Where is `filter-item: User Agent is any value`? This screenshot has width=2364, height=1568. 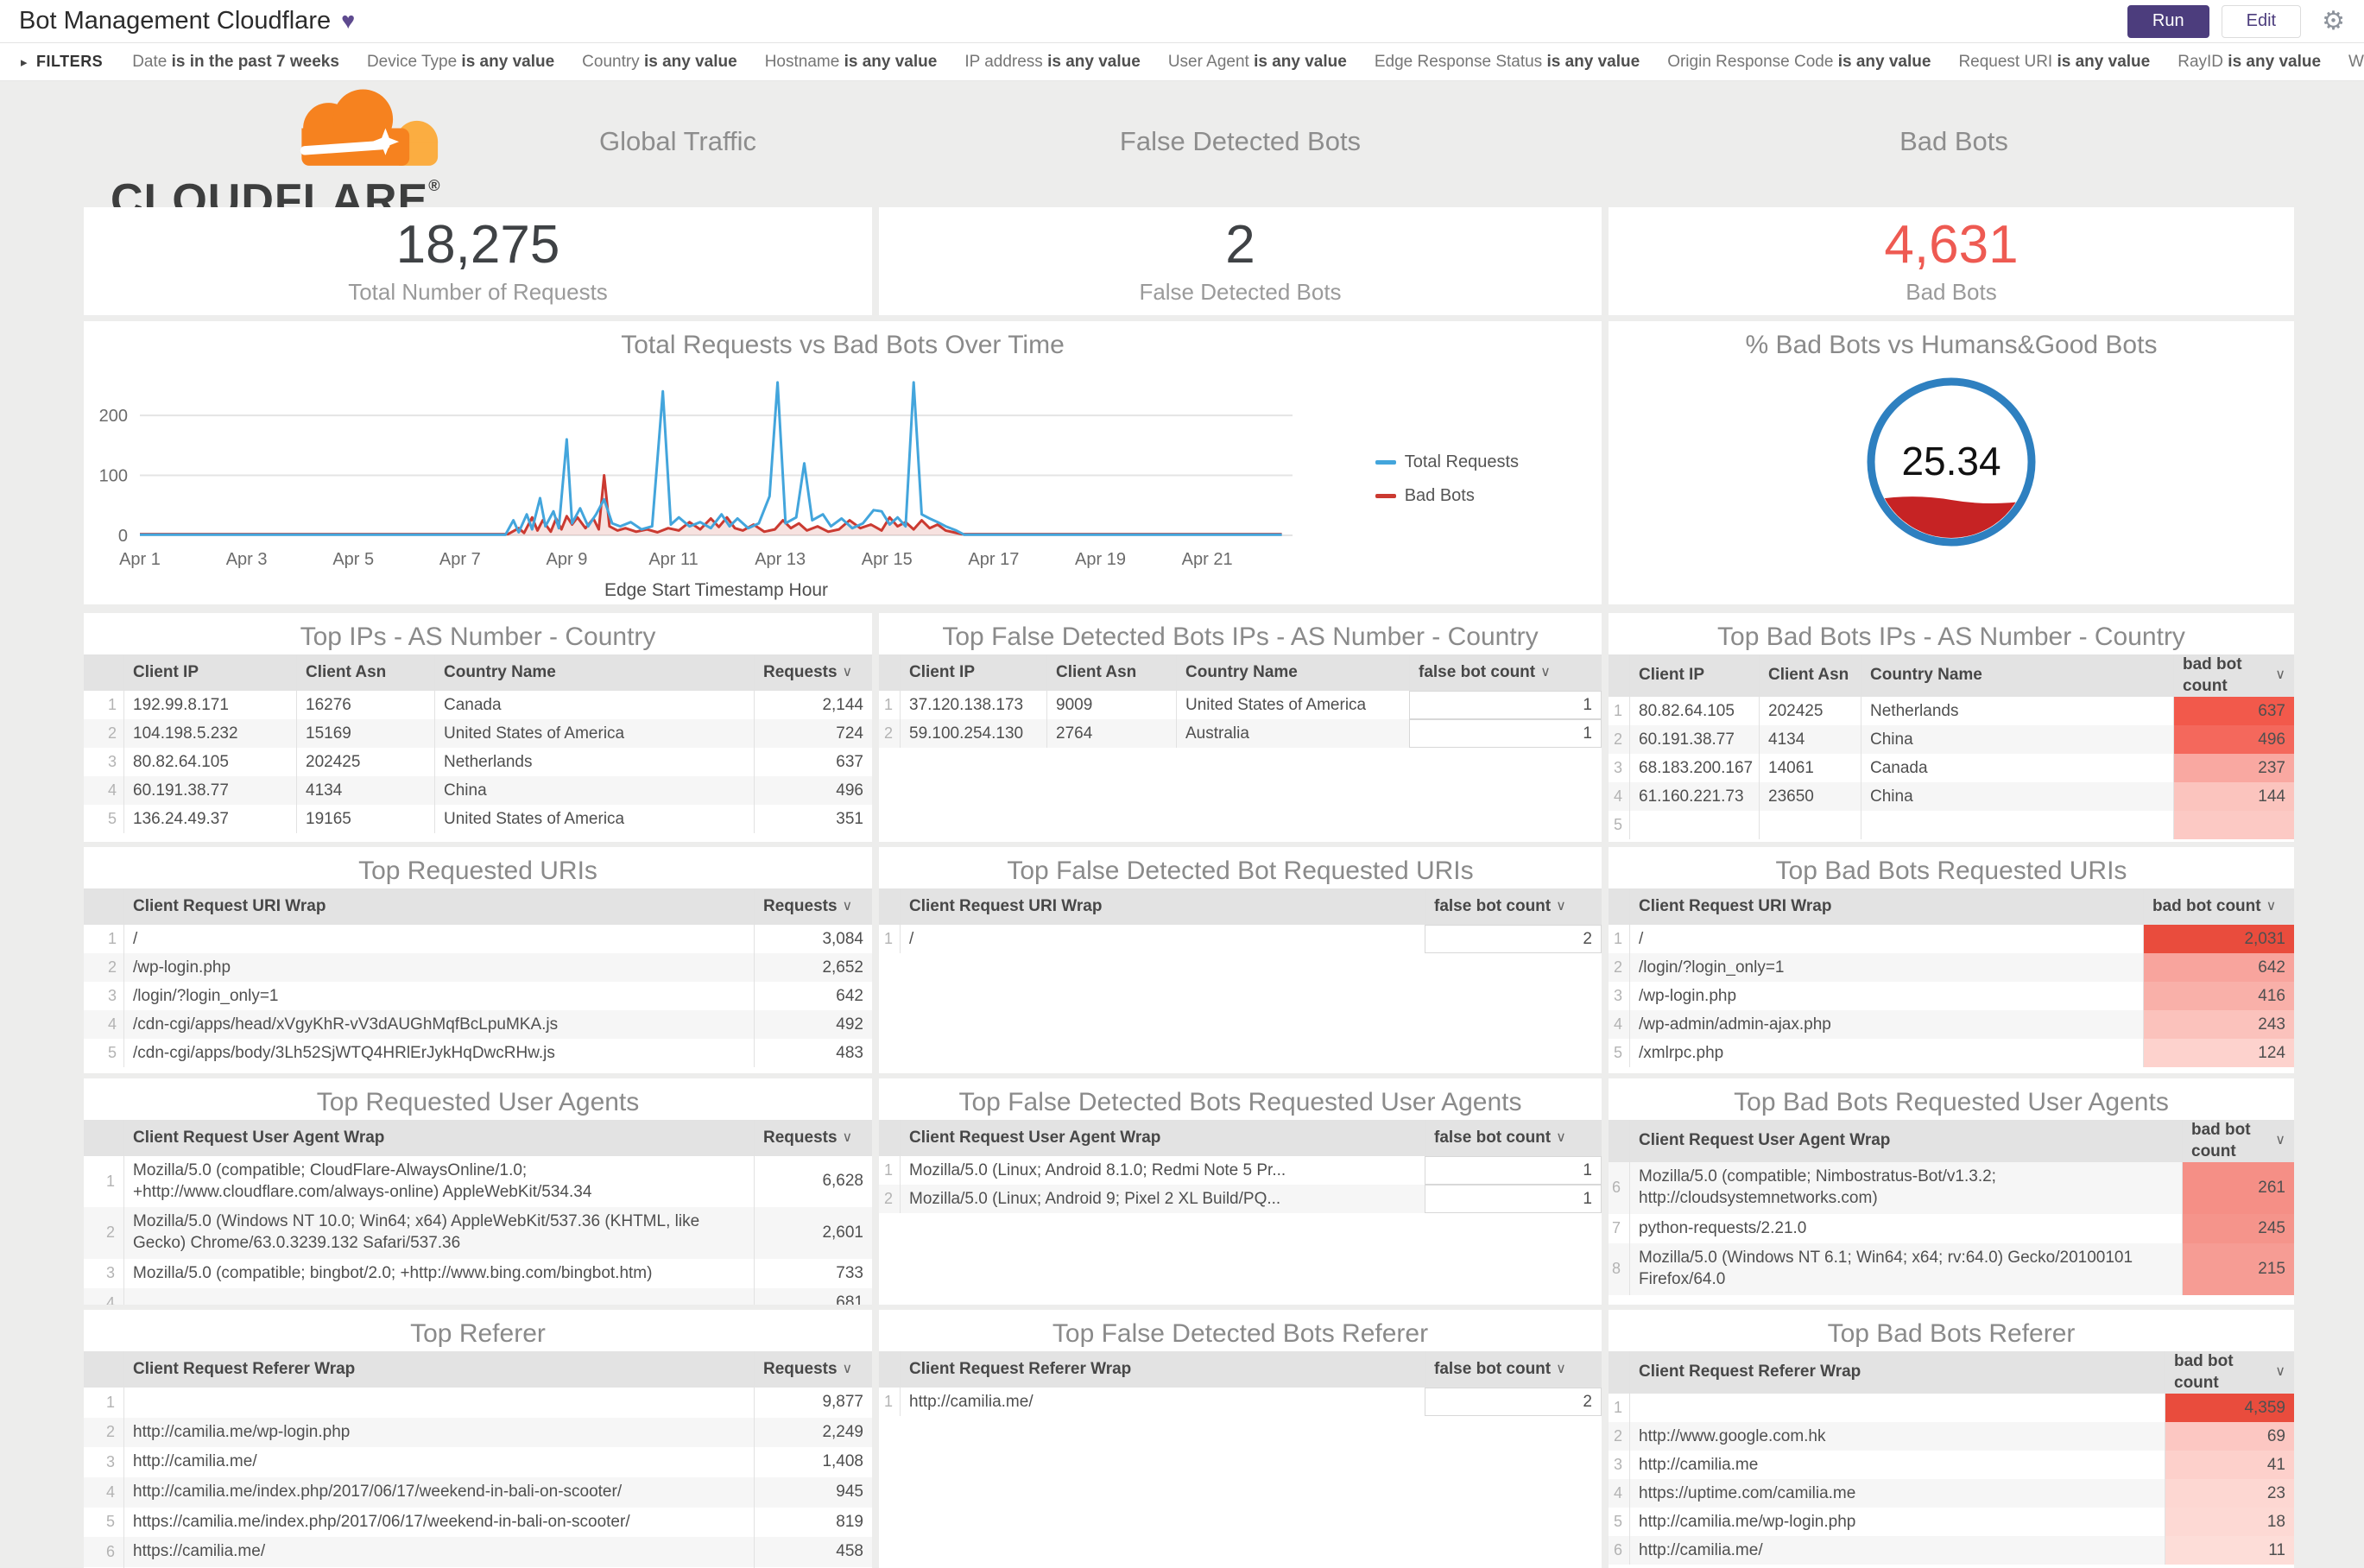 filter-item: User Agent is any value is located at coordinates (1257, 62).